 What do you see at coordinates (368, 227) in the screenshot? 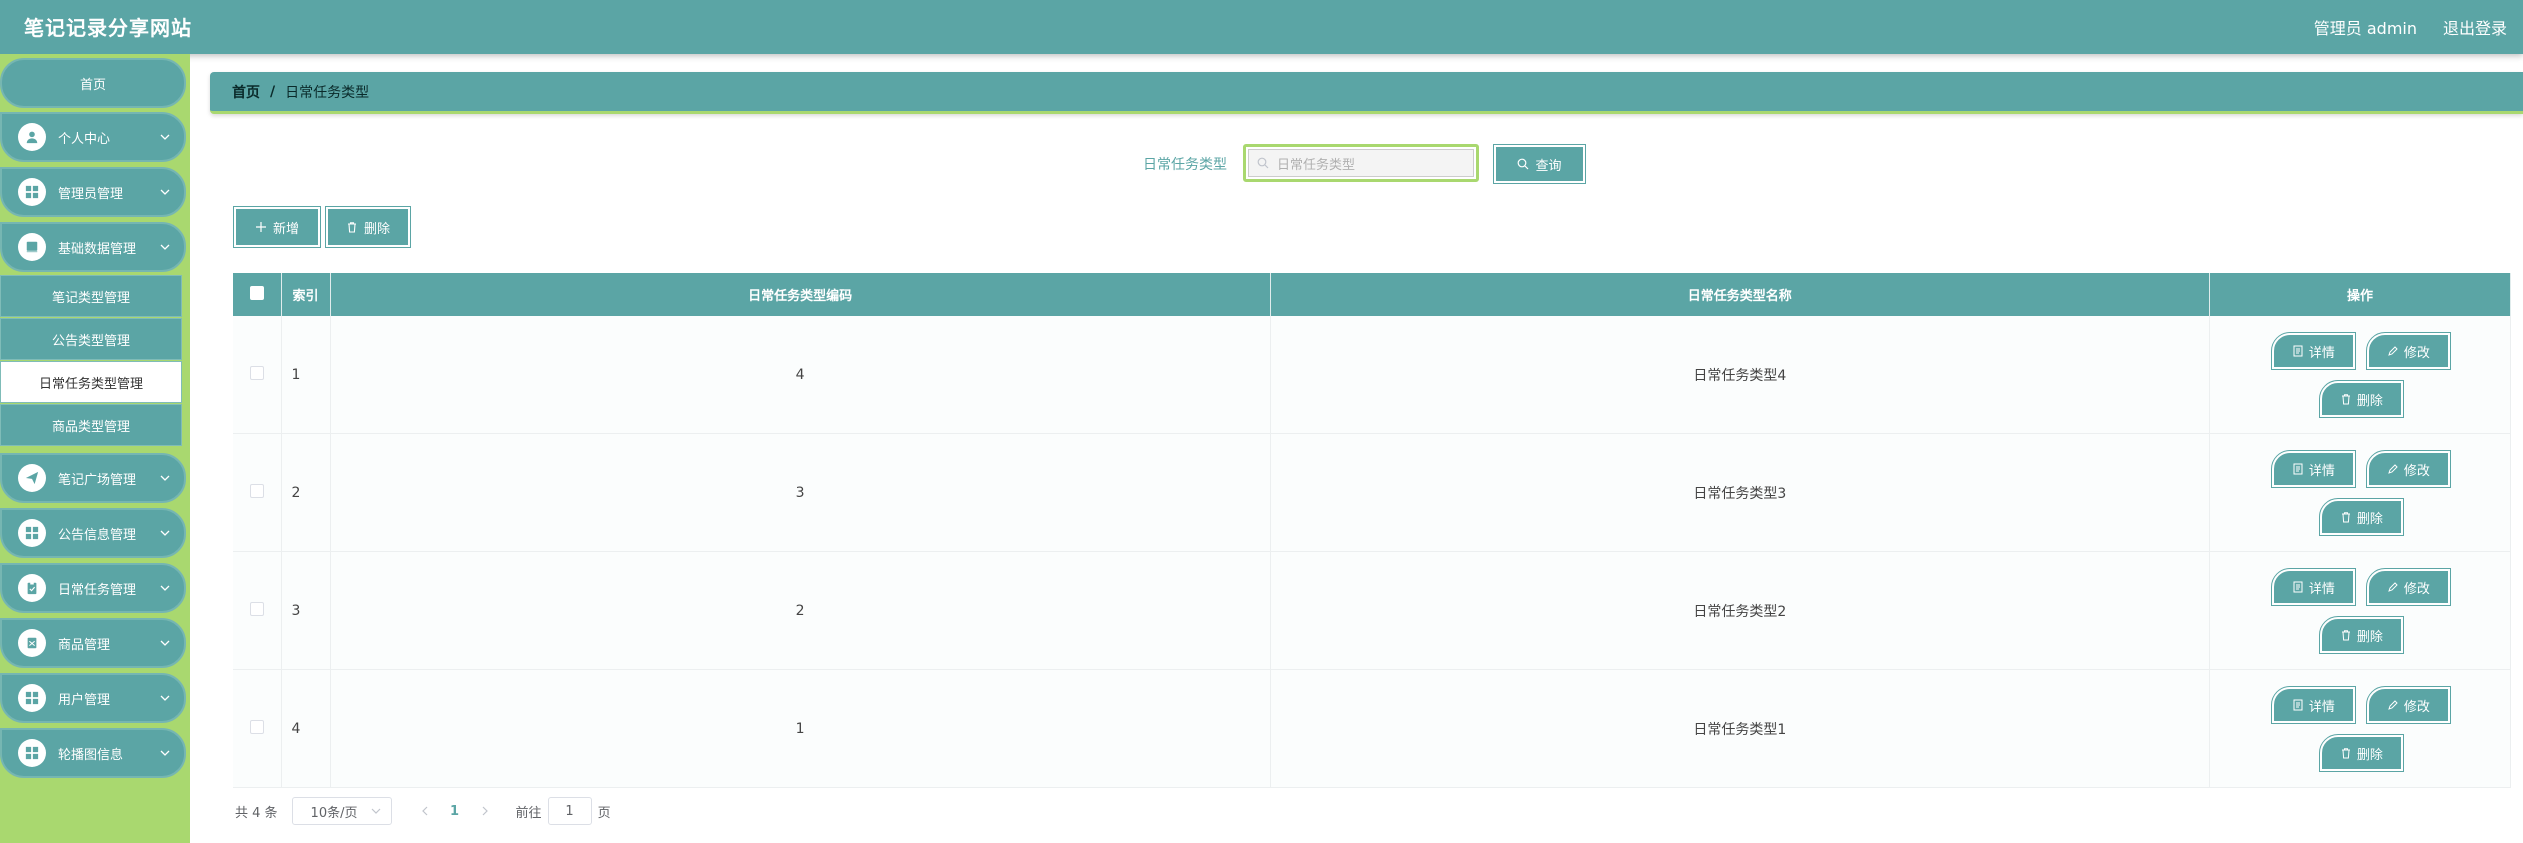
I see `delete-button: 删除` at bounding box center [368, 227].